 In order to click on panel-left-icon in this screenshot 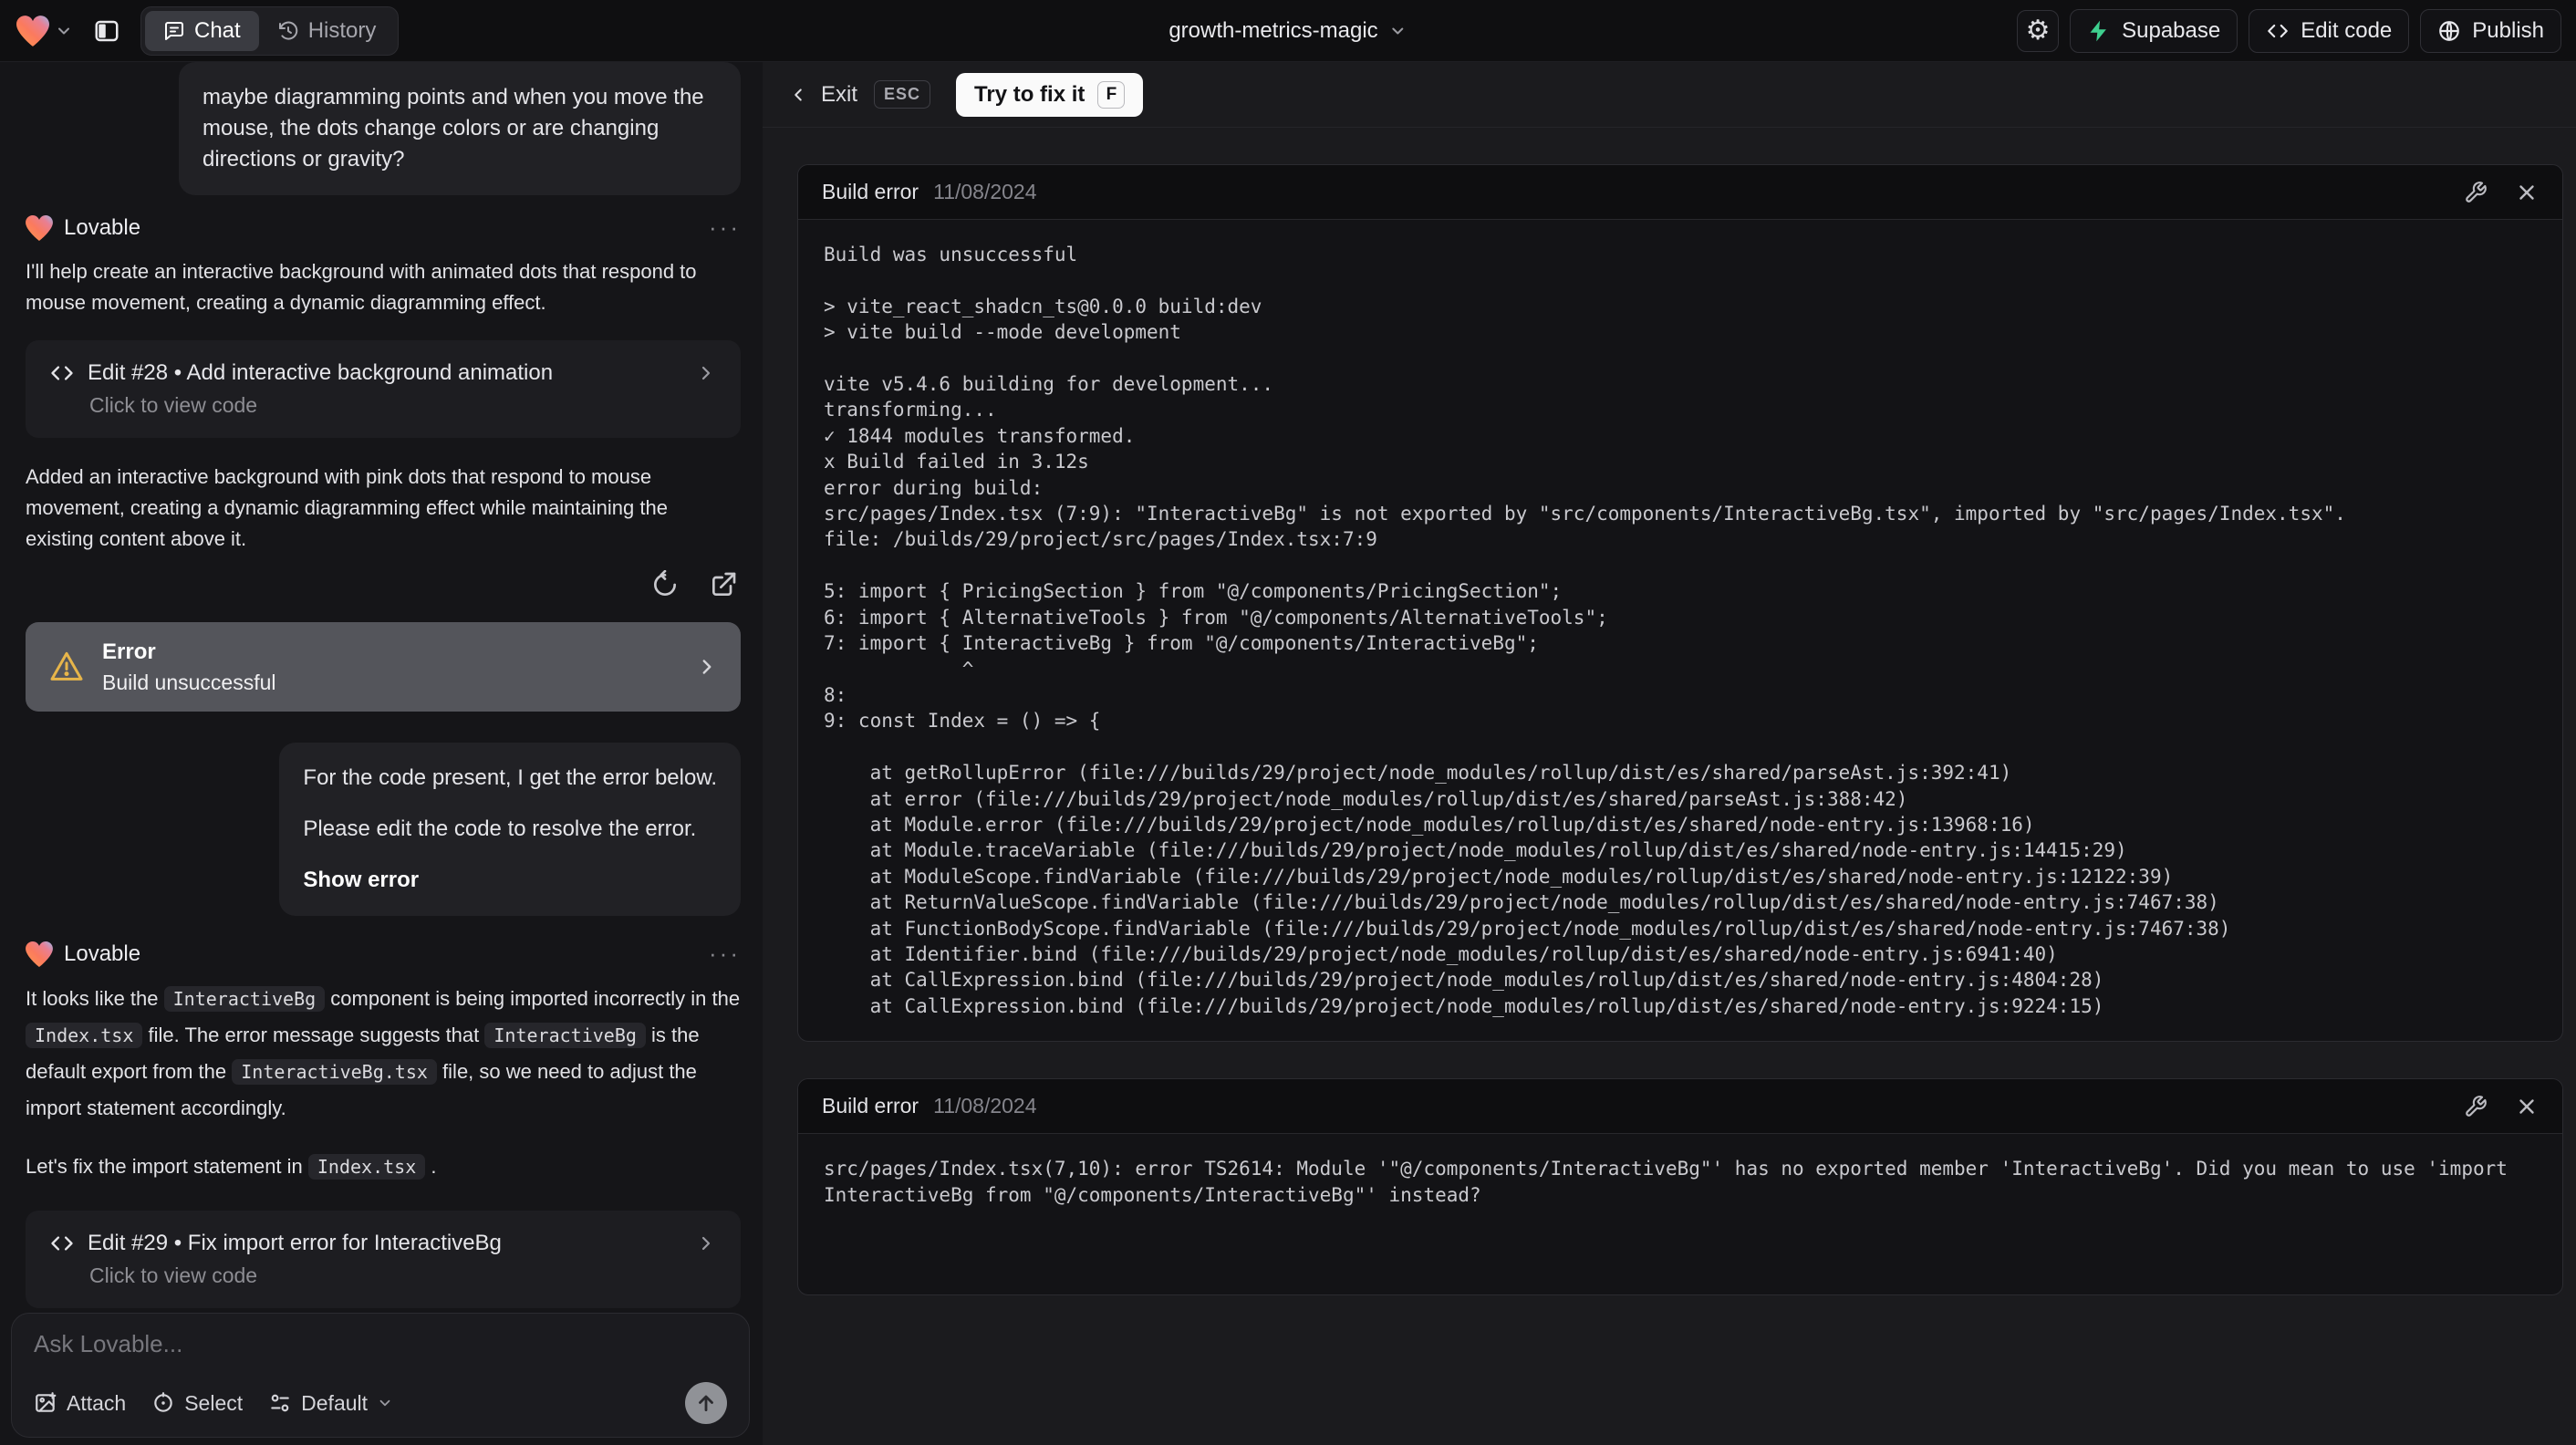, I will do `click(107, 31)`.